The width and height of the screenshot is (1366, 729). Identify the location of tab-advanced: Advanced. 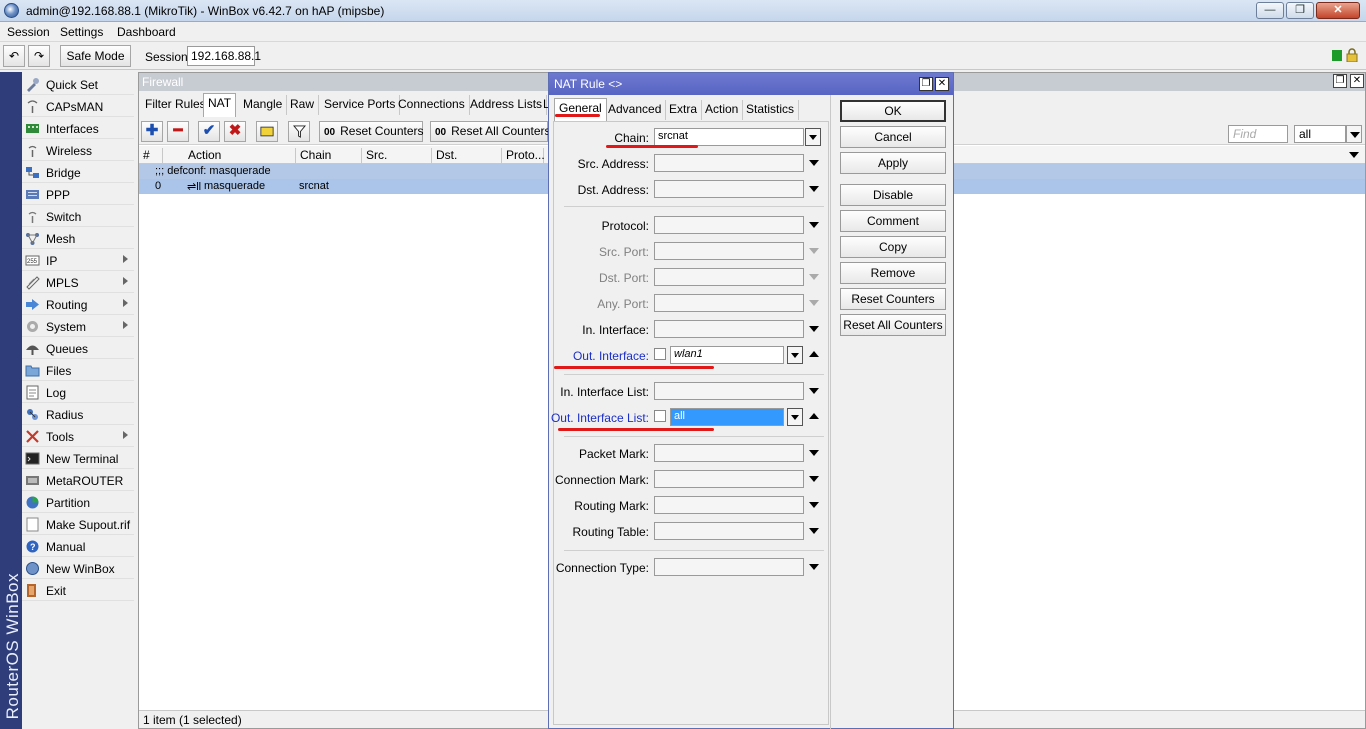
(635, 110).